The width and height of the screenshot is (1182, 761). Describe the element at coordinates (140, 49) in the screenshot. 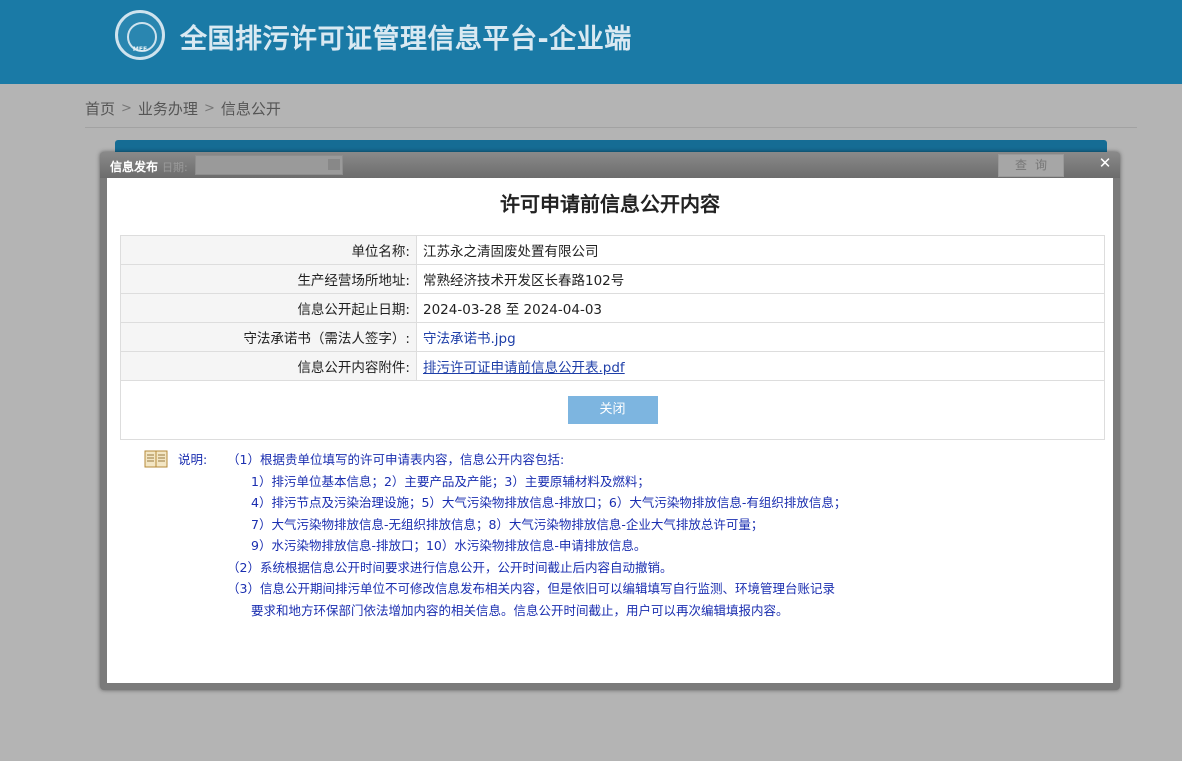

I see `logo-text: MEE` at that location.